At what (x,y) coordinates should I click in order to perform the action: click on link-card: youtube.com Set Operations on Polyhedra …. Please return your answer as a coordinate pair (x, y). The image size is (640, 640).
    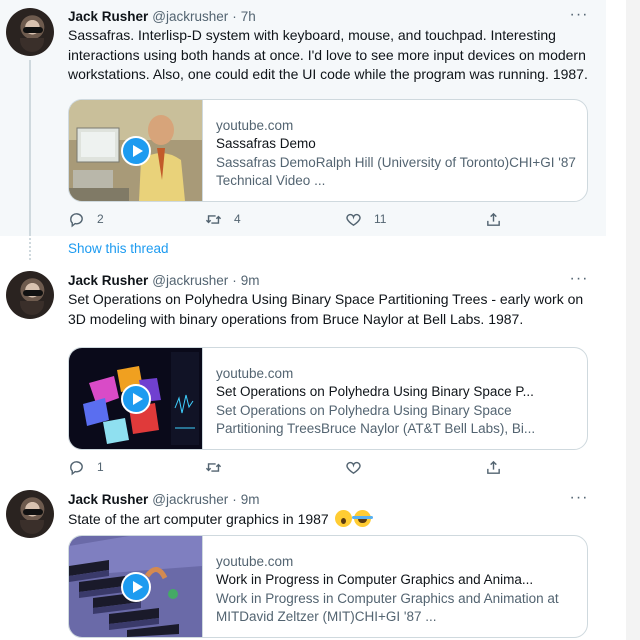
    Looking at the image, I should click on (328, 398).